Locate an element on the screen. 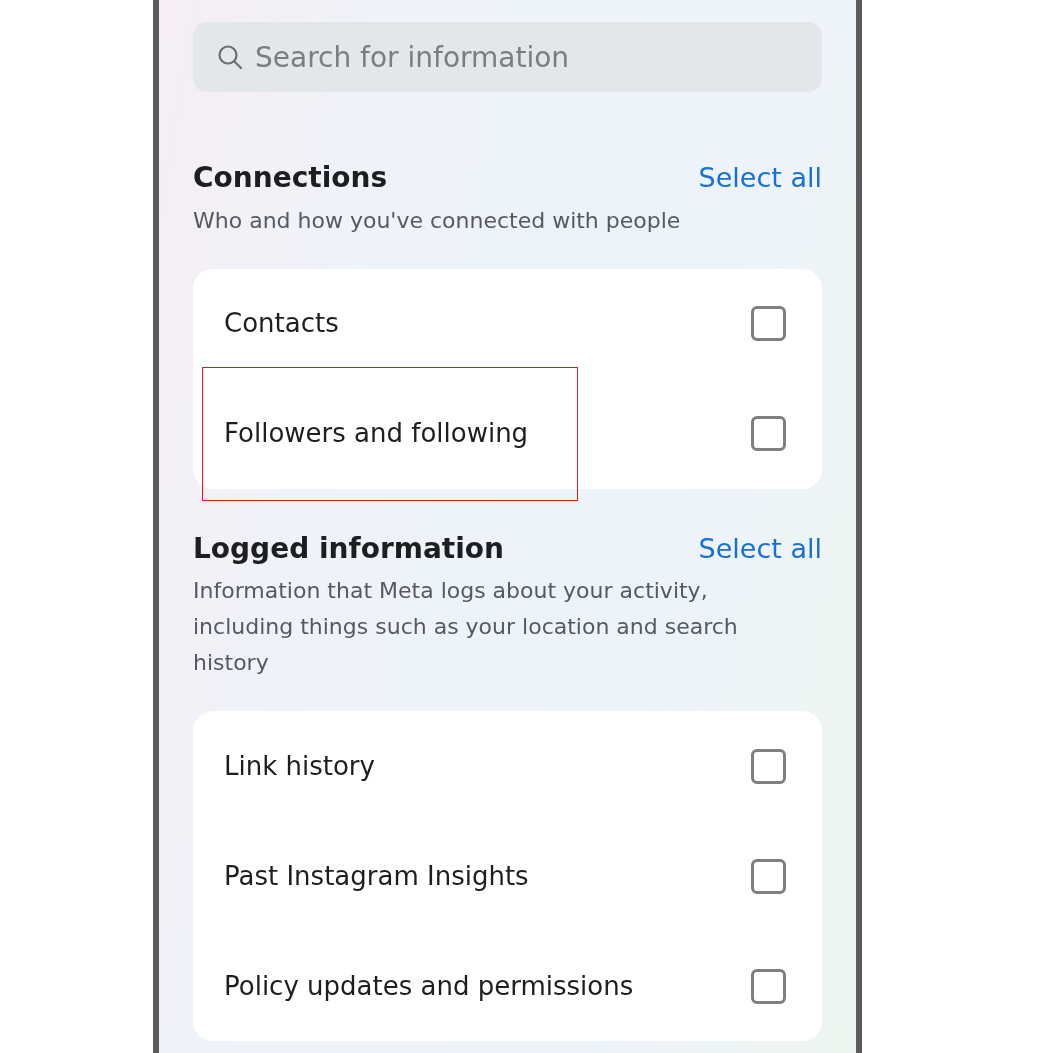  option-label: Followers and following is located at coordinates (376, 433).